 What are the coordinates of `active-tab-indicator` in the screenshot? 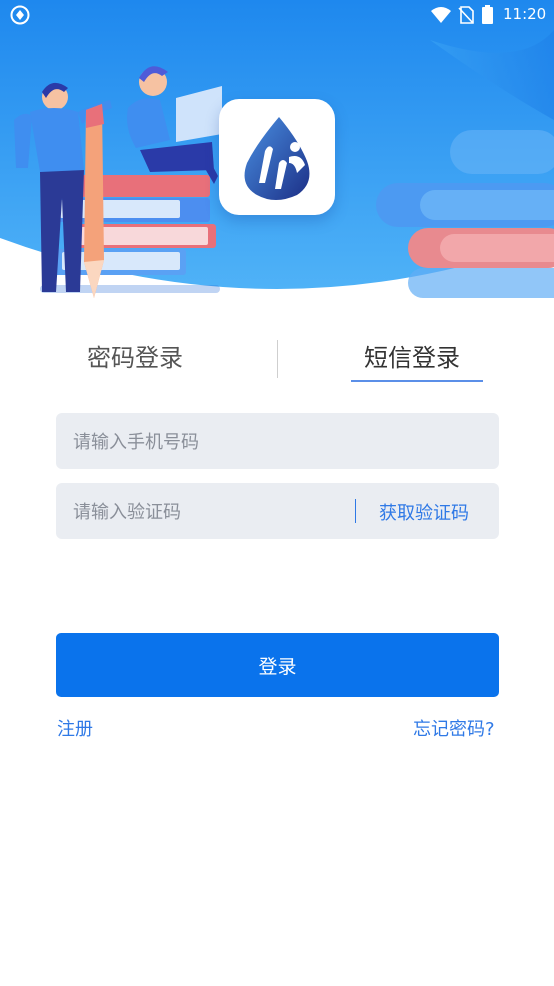 It's located at (417, 381).